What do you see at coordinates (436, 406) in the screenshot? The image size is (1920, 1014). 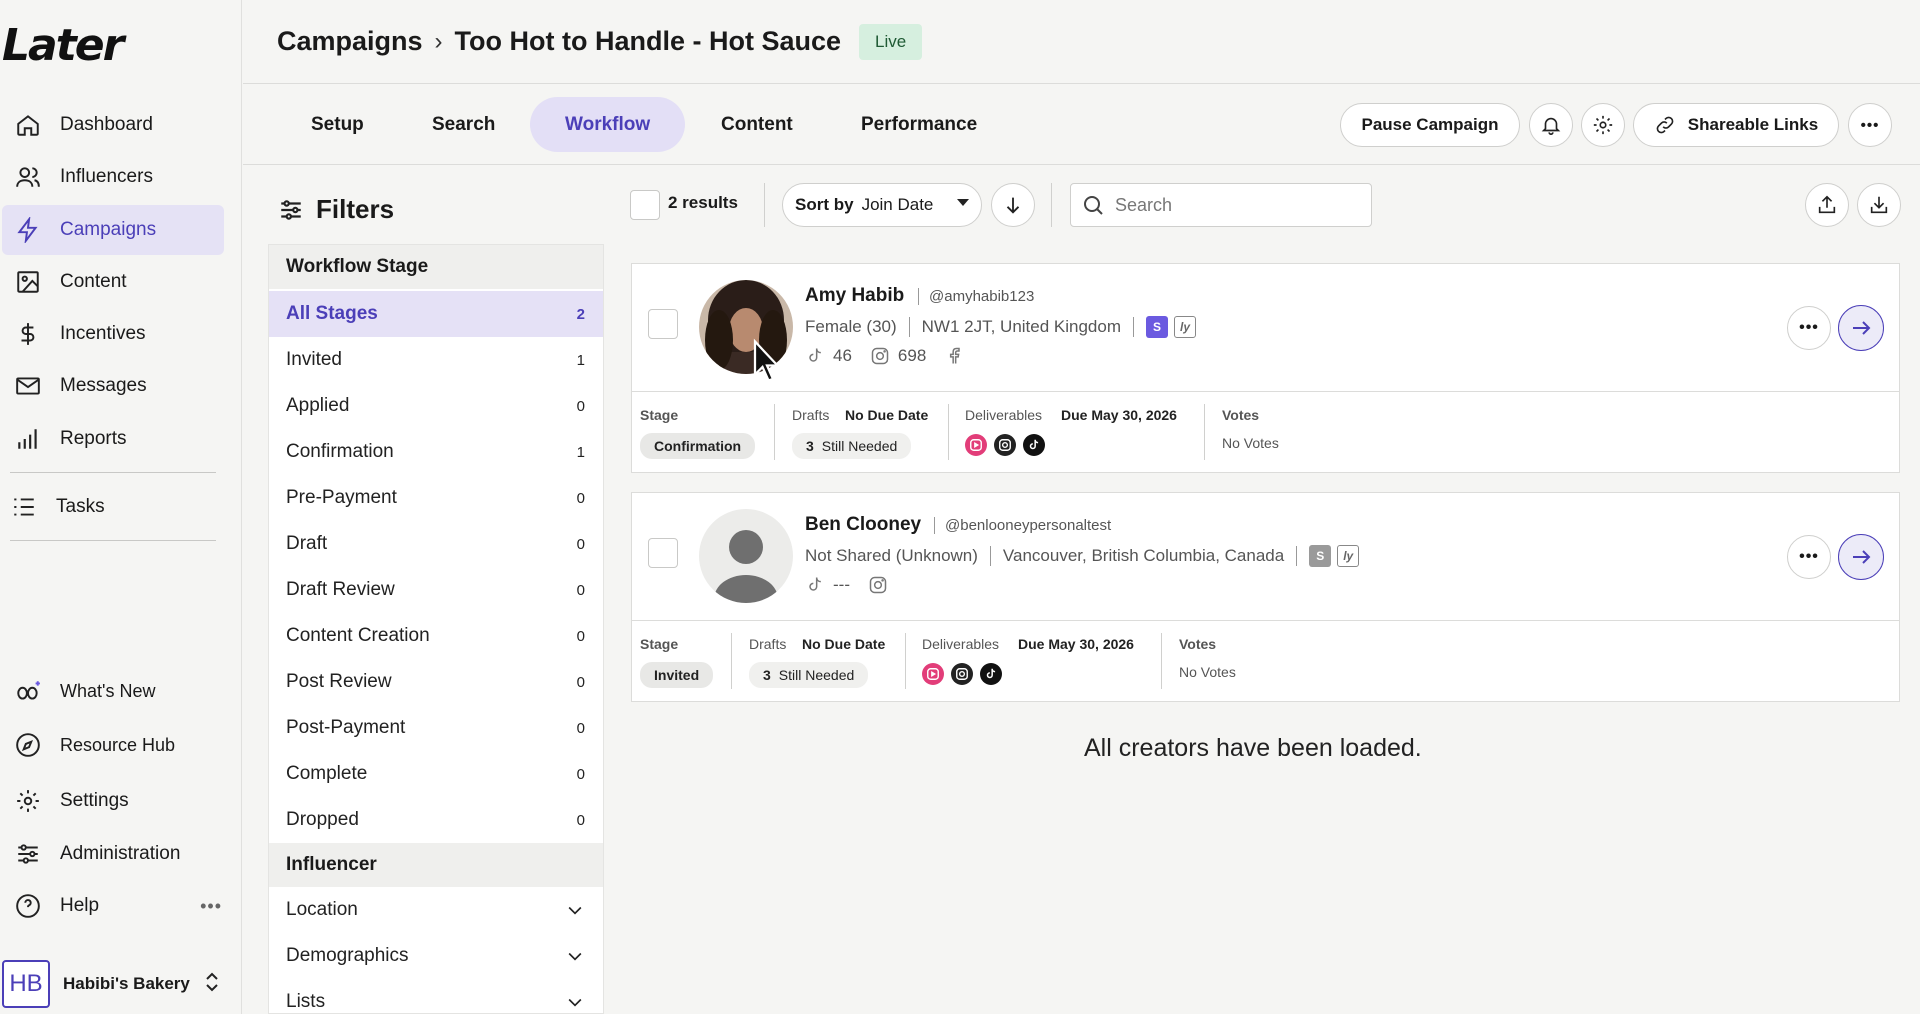 I see `filter-stage-applied: Applied 0` at bounding box center [436, 406].